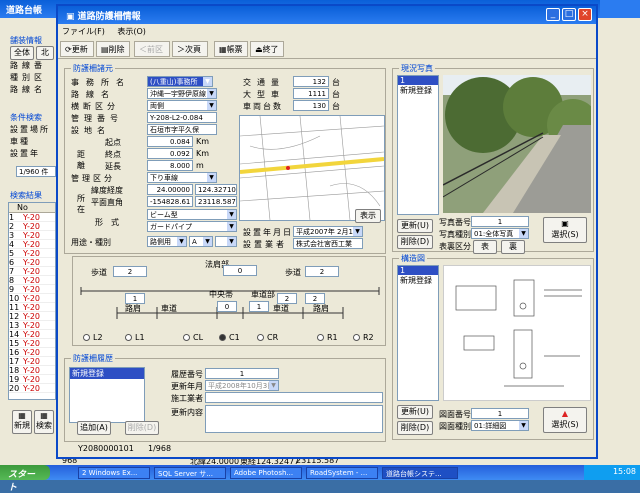 The image size is (640, 493). What do you see at coordinates (190, 49) in the screenshot?
I see `next-button: ＞次頁` at bounding box center [190, 49].